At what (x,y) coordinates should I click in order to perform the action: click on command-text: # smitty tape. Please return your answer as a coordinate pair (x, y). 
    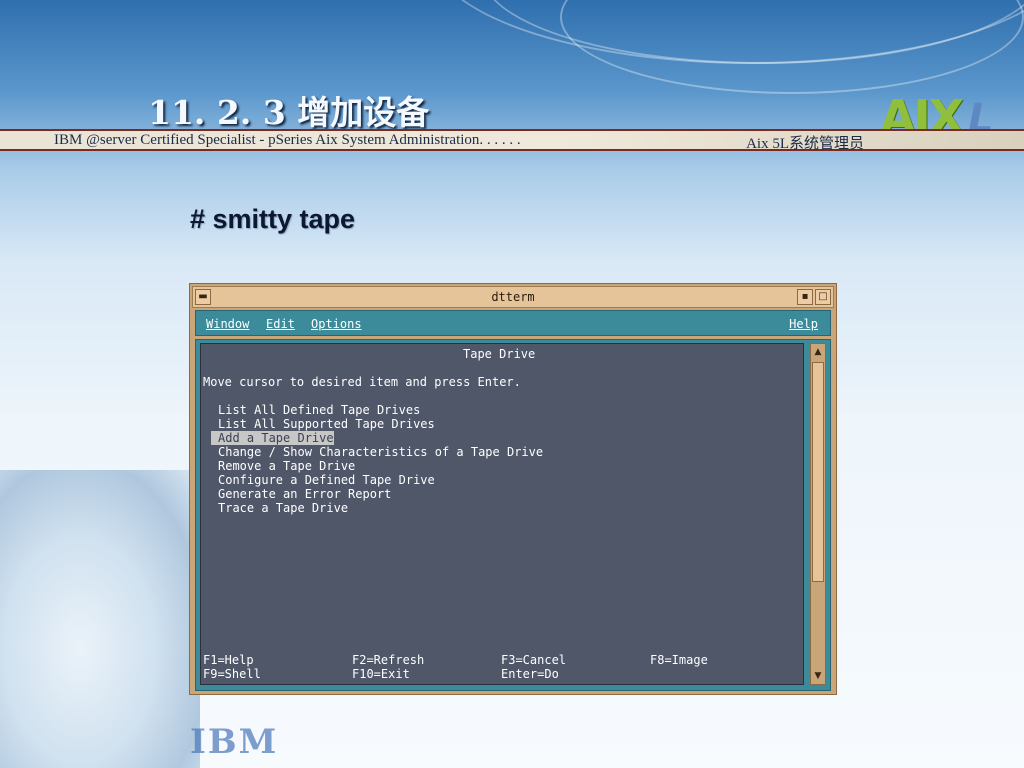
    Looking at the image, I should click on (273, 219).